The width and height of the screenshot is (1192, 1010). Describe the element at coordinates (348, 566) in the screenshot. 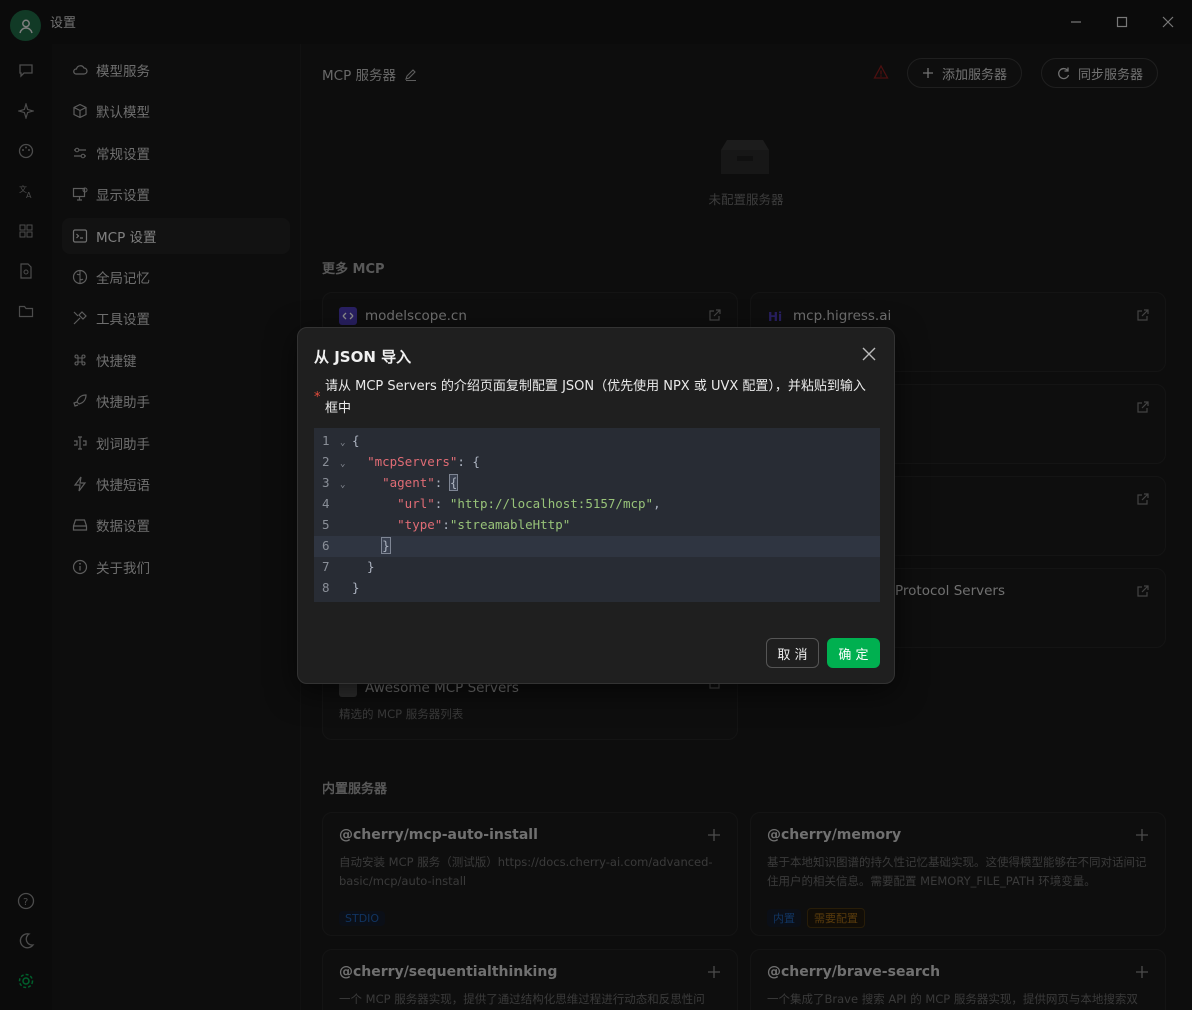

I see `code-line: 7 }` at that location.